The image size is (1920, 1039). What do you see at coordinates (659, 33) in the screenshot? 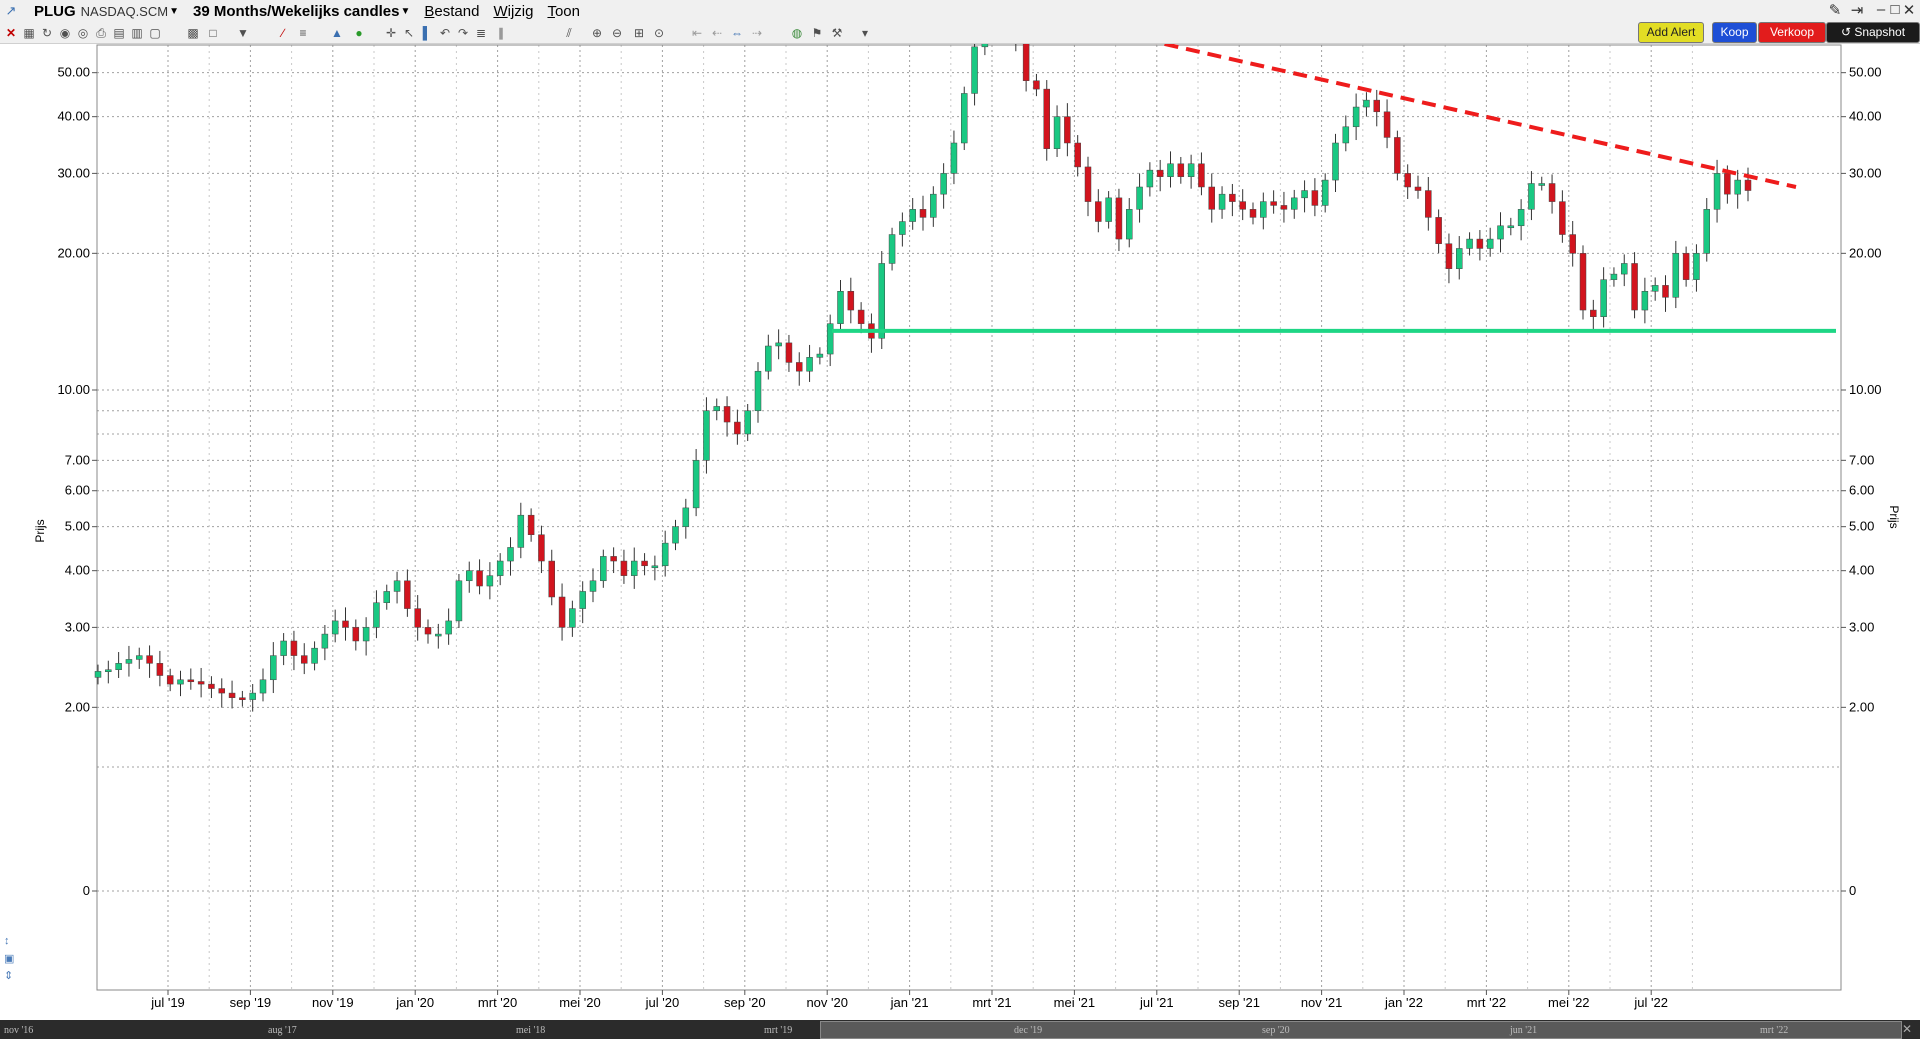
I see `magnifier-icon: ⊙` at bounding box center [659, 33].